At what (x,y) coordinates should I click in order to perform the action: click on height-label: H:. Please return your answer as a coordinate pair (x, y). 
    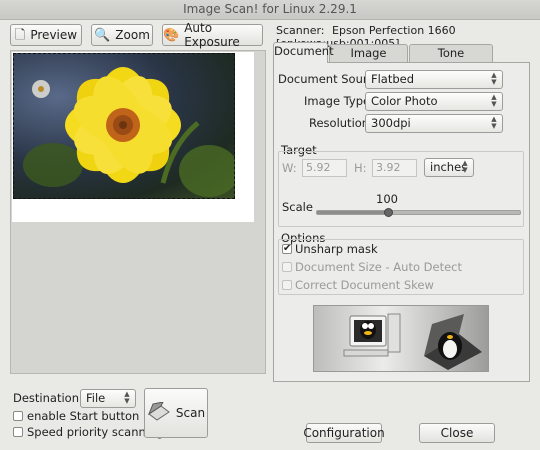
    Looking at the image, I should click on (360, 168).